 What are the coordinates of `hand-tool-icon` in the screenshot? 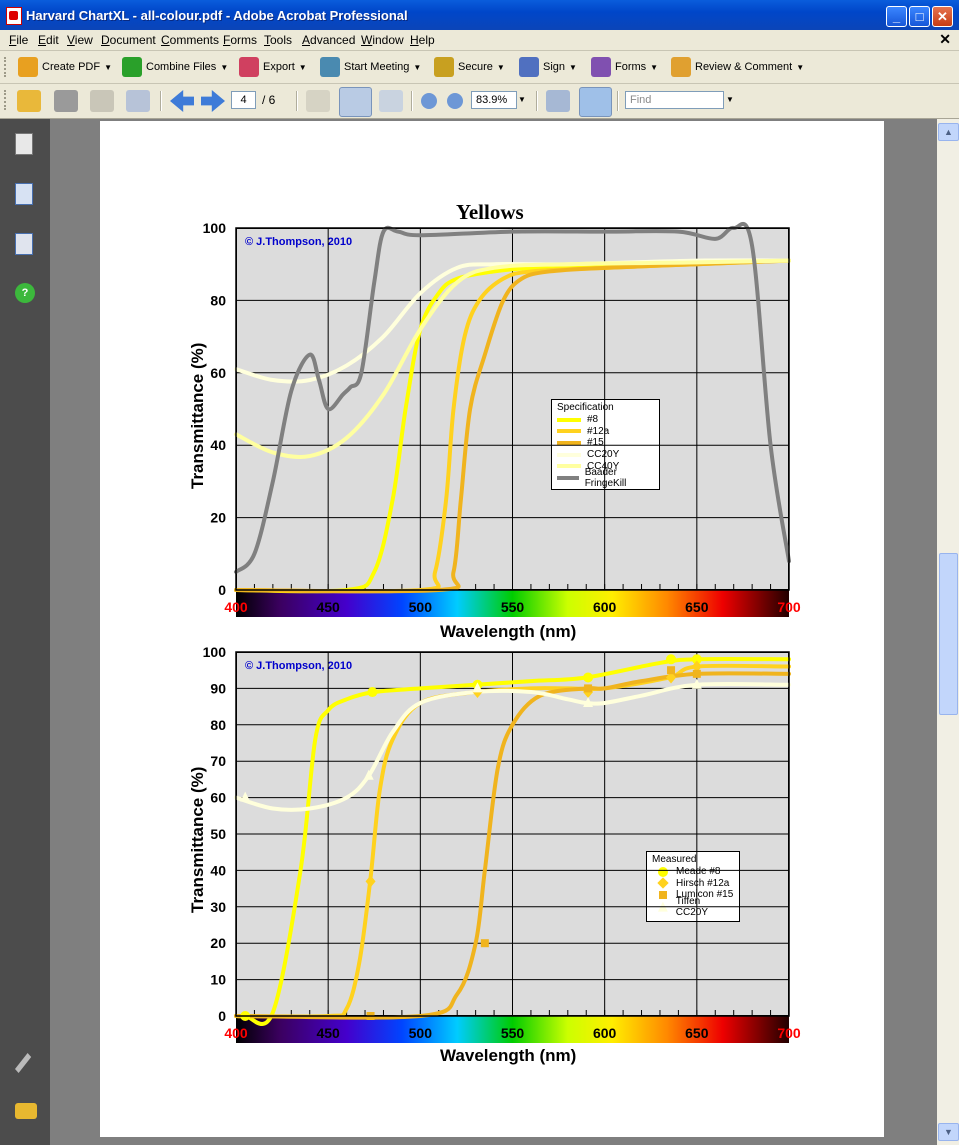 It's located at (355, 102).